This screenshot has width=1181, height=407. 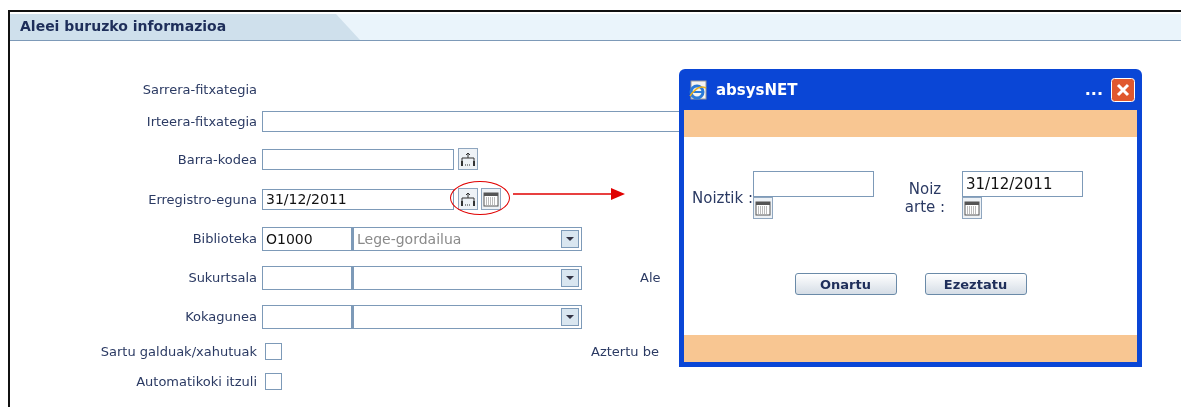 I want to click on field-label: Biblioteka, so click(x=224, y=238).